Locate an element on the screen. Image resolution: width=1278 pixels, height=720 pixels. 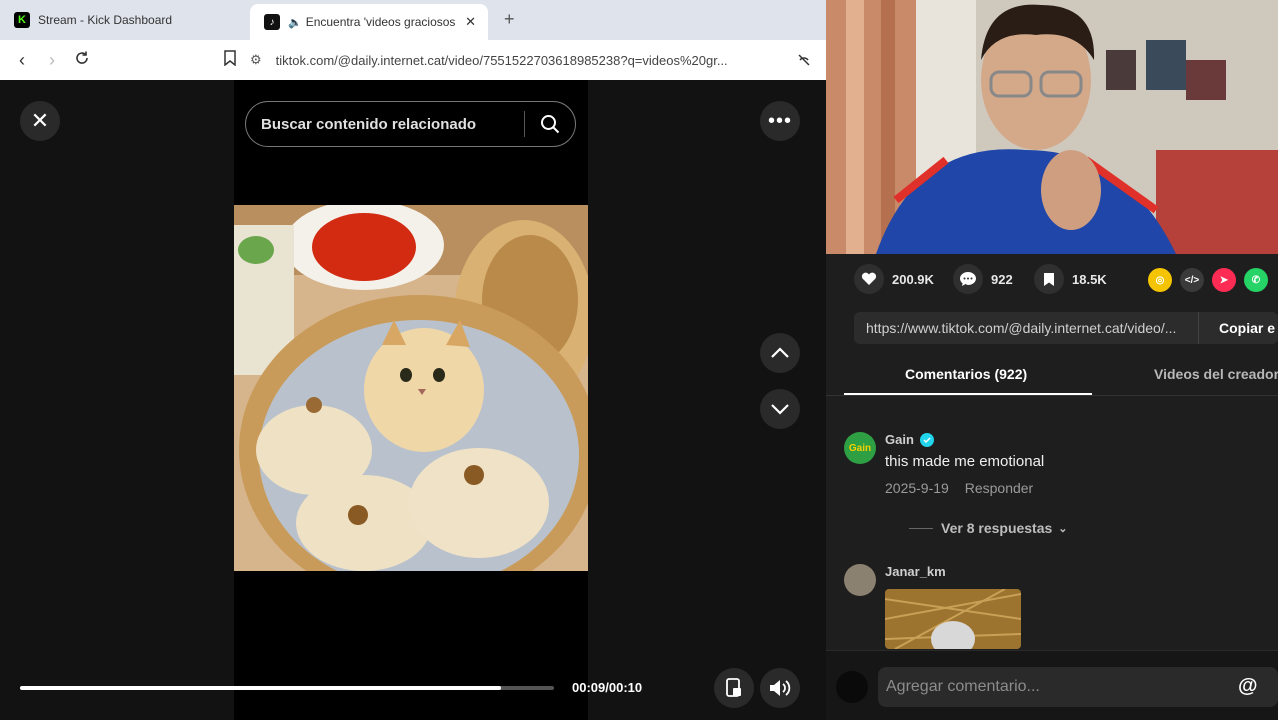
webcam-overlay is located at coordinates (1052, 127).